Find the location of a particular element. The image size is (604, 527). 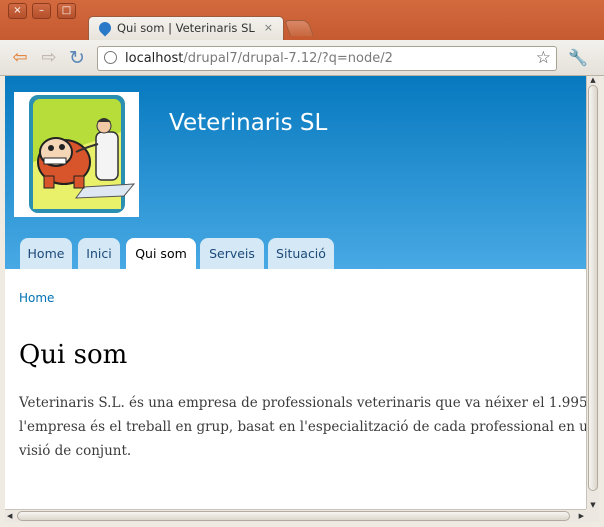

back-arrow-icon: ⇦ is located at coordinates (20, 58).